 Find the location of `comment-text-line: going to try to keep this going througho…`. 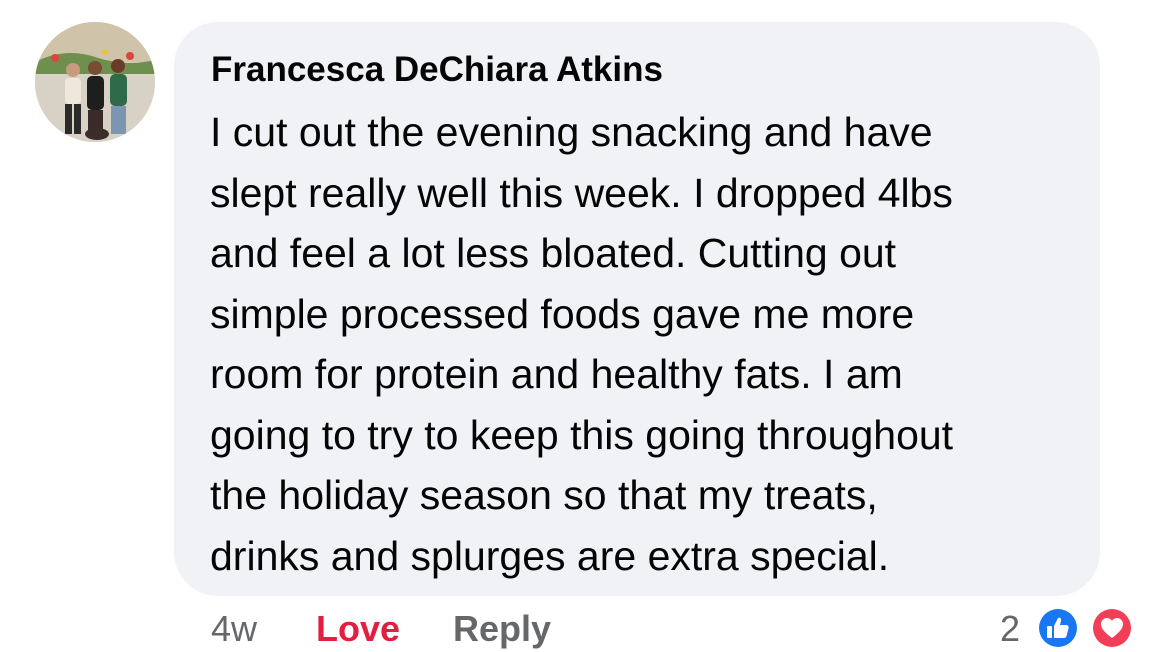

comment-text-line: going to try to keep this going througho… is located at coordinates (582, 434).